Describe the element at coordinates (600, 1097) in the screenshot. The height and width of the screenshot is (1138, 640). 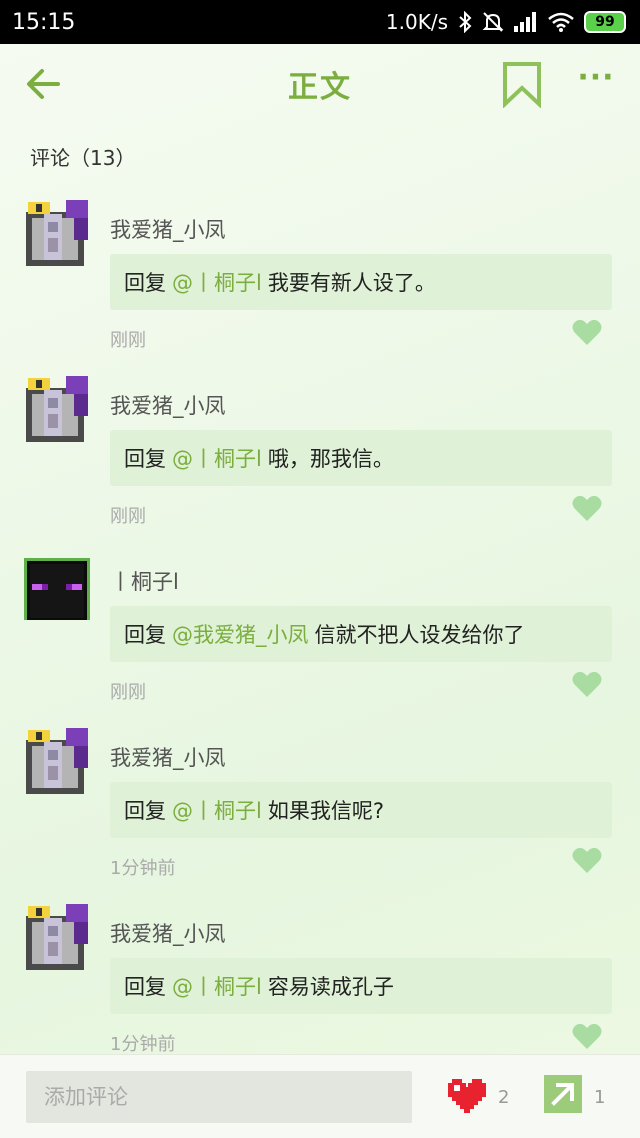
I see `share-count: 1` at that location.